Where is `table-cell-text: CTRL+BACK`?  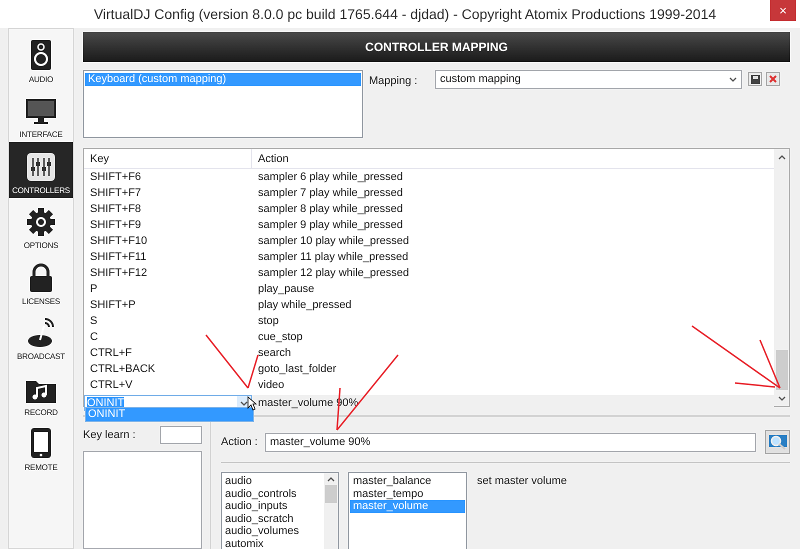
table-cell-text: CTRL+BACK is located at coordinates (122, 369).